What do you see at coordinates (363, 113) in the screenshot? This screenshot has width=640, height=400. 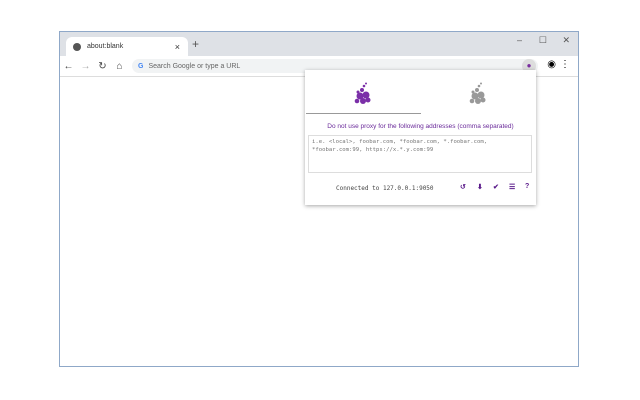 I see `active-tab-indicator` at bounding box center [363, 113].